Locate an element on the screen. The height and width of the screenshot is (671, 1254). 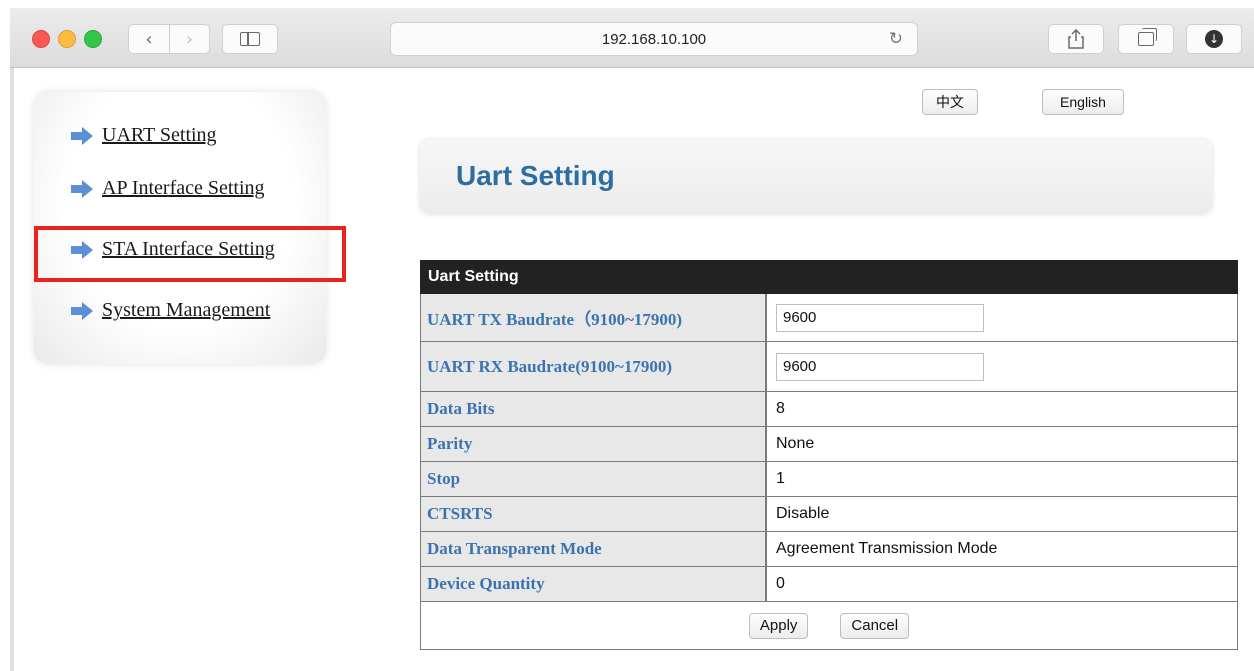
show-tabs-button is located at coordinates (1146, 39).